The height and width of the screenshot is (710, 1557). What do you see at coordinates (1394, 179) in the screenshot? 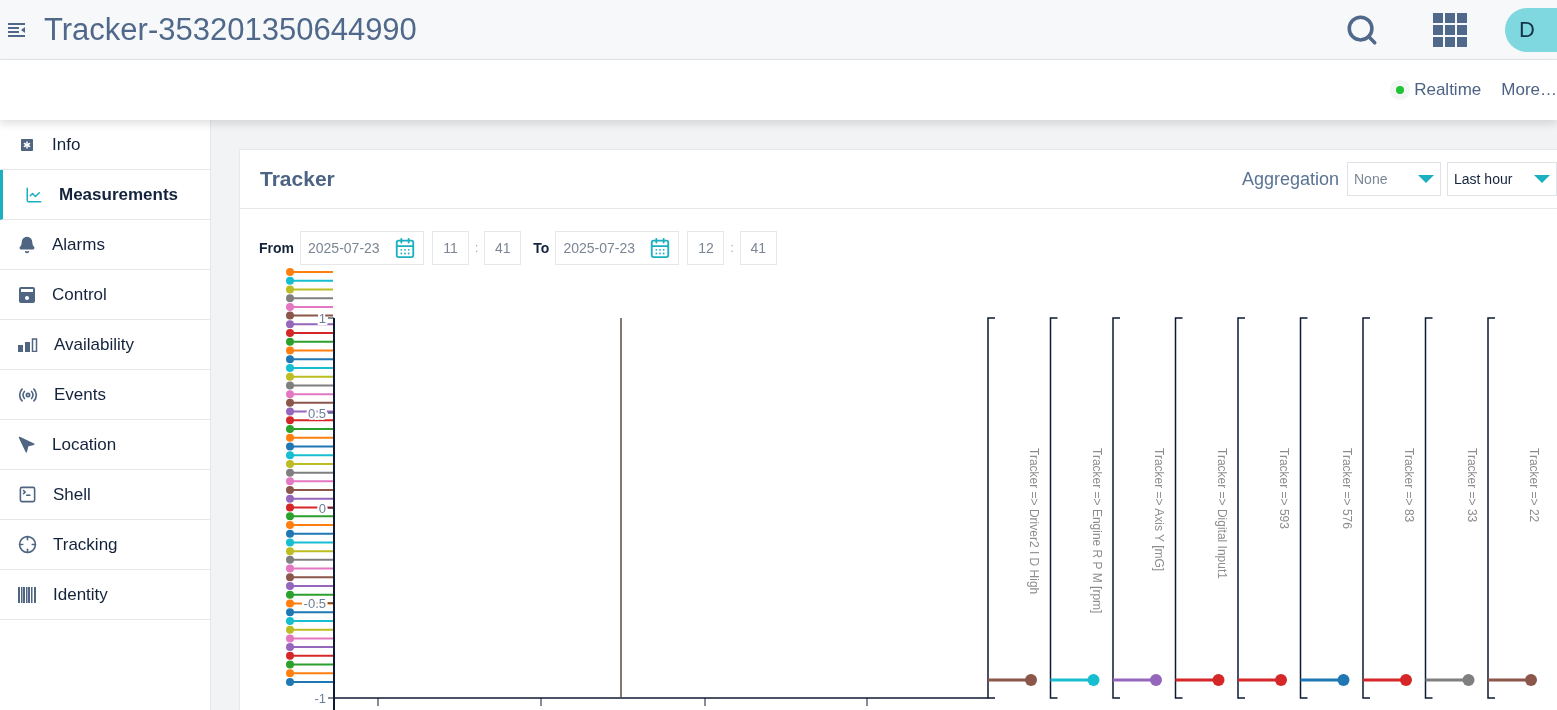
I see `aggregation-select: None` at bounding box center [1394, 179].